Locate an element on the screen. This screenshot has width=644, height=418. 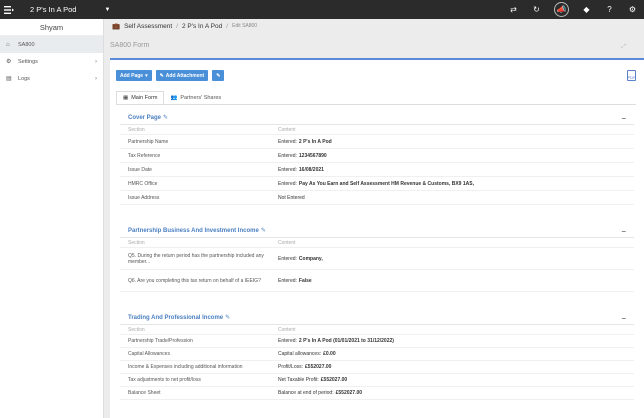
add-attachment-button: ✎ Add Attachment is located at coordinates (182, 75).